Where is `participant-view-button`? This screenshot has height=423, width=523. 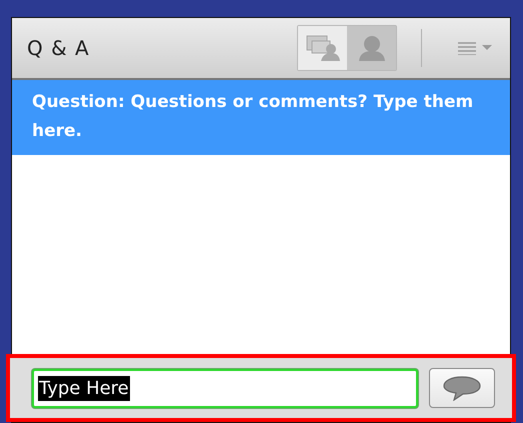
participant-view-button is located at coordinates (371, 48).